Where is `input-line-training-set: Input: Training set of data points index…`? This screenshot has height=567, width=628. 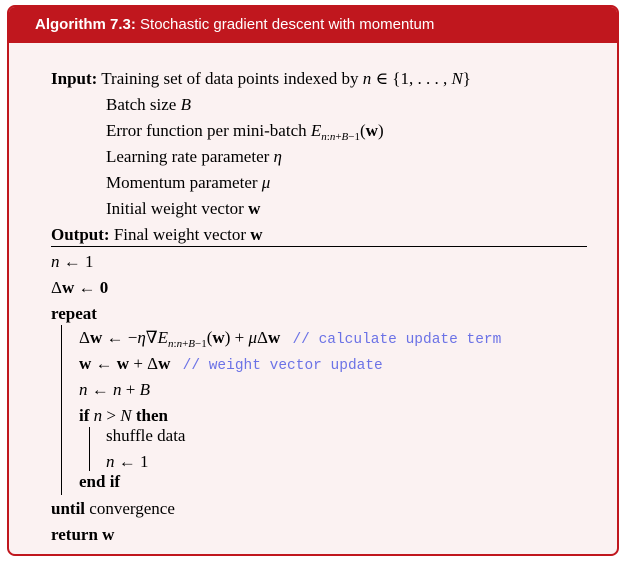
input-line-training-set: Input: Training set of data points index… is located at coordinates (261, 79).